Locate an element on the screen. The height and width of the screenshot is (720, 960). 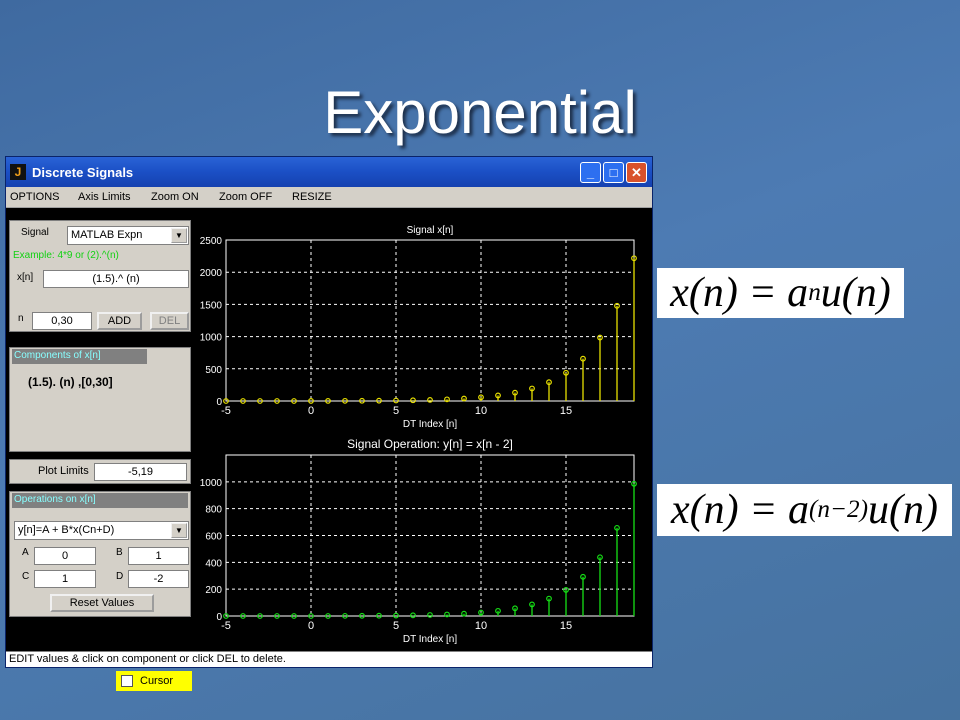
formula-shifted-exponential: x(n) = a (n−2) u(n) is located at coordinates (804, 510).